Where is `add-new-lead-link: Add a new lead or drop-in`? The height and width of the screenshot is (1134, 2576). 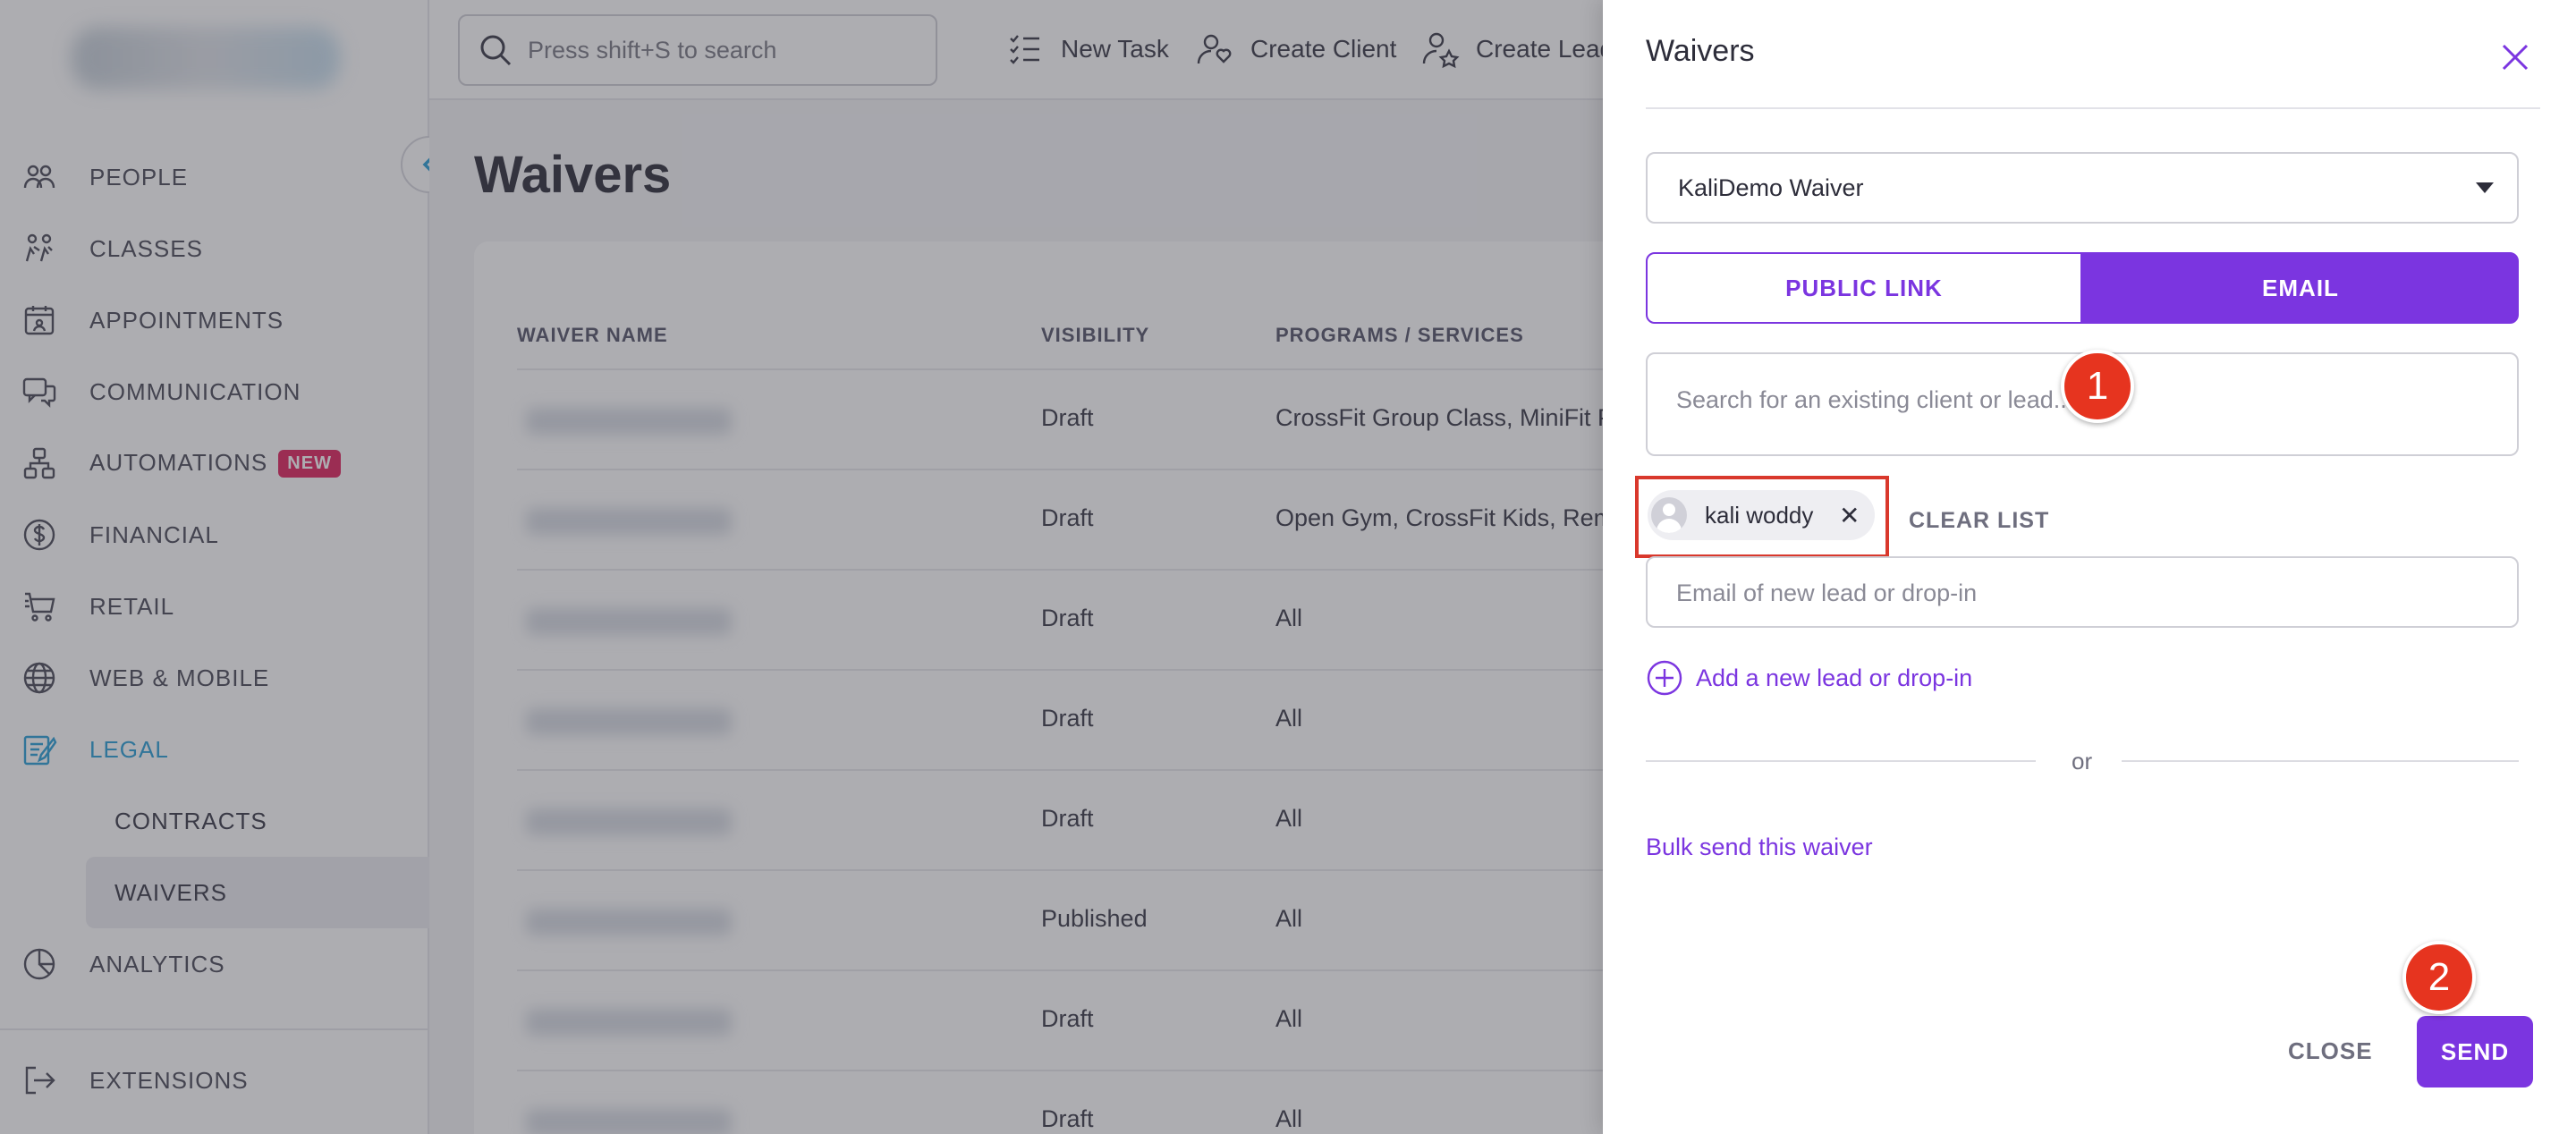
add-new-lead-link: Add a new lead or drop-in is located at coordinates (1809, 678).